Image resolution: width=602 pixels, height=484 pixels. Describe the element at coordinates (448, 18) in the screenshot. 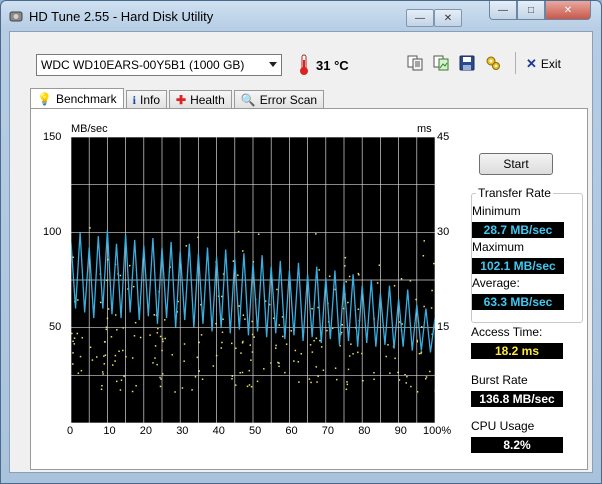

I see `inner-close-button: ✕` at that location.